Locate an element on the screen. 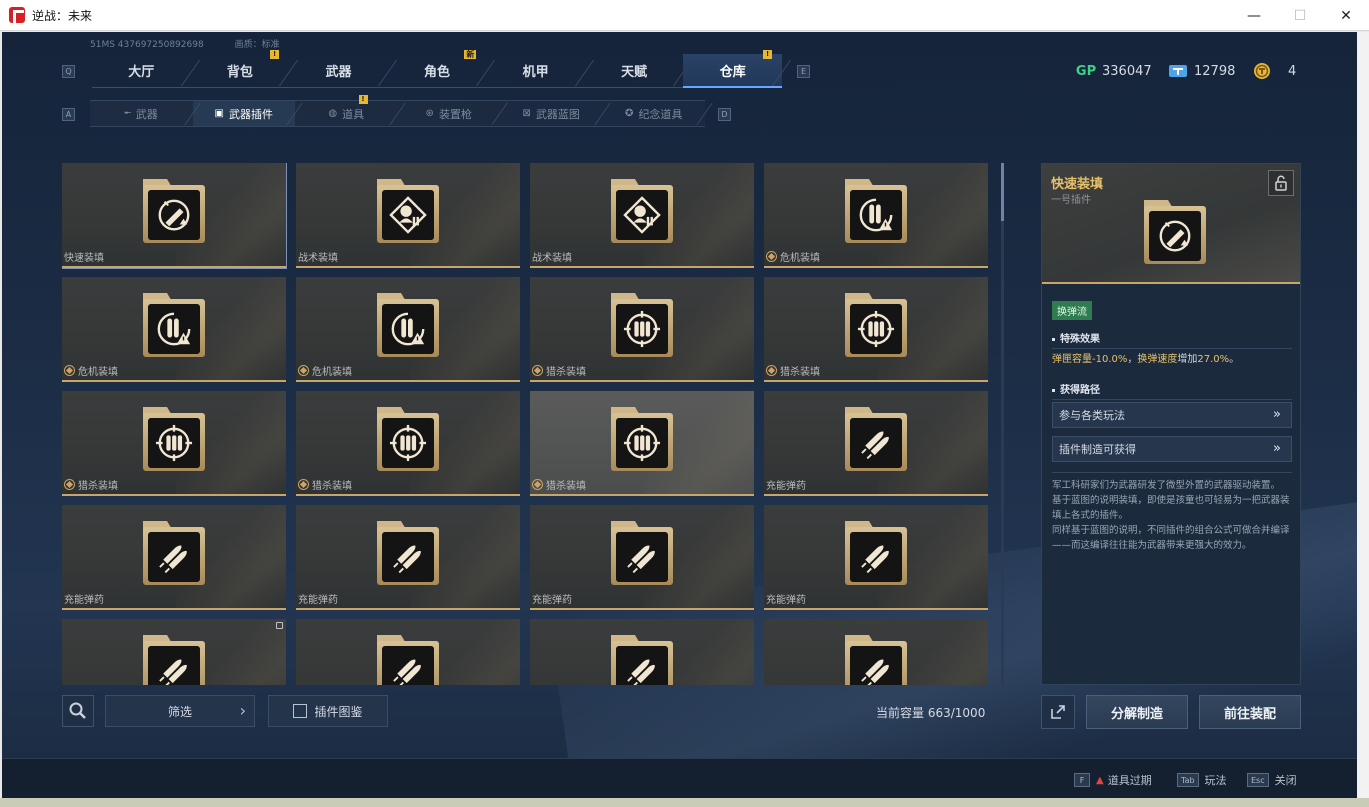  tab-sub-0: ╾ 武器 is located at coordinates (141, 113).